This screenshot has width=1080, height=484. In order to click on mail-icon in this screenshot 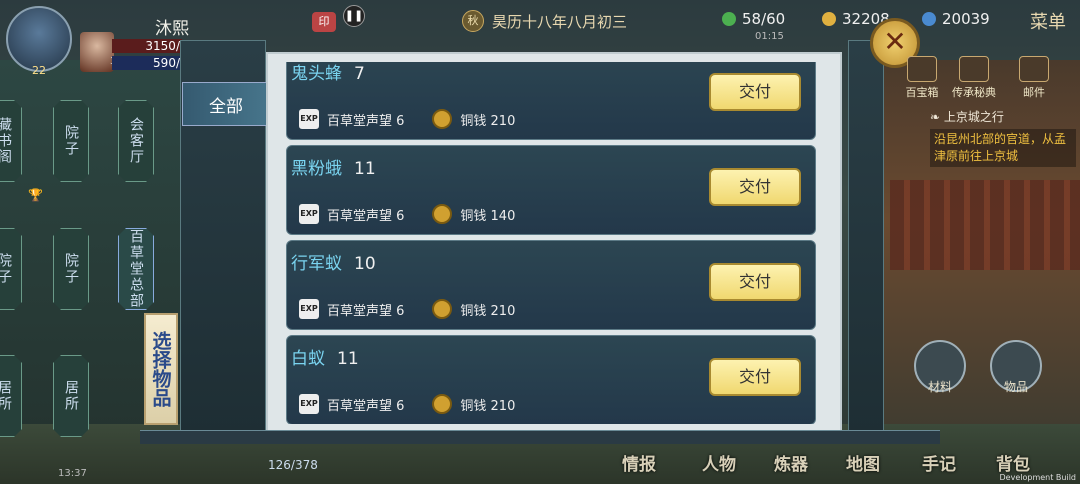, I will do `click(1034, 69)`.